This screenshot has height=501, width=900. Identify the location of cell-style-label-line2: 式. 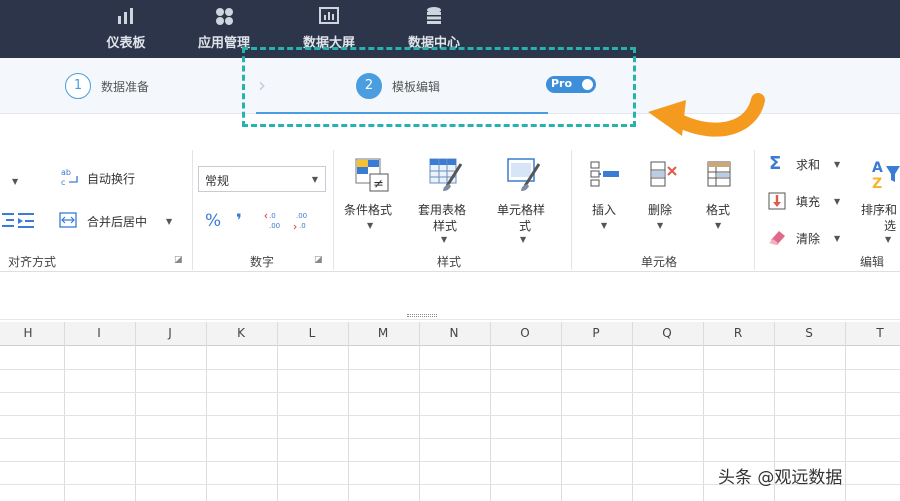
(525, 225).